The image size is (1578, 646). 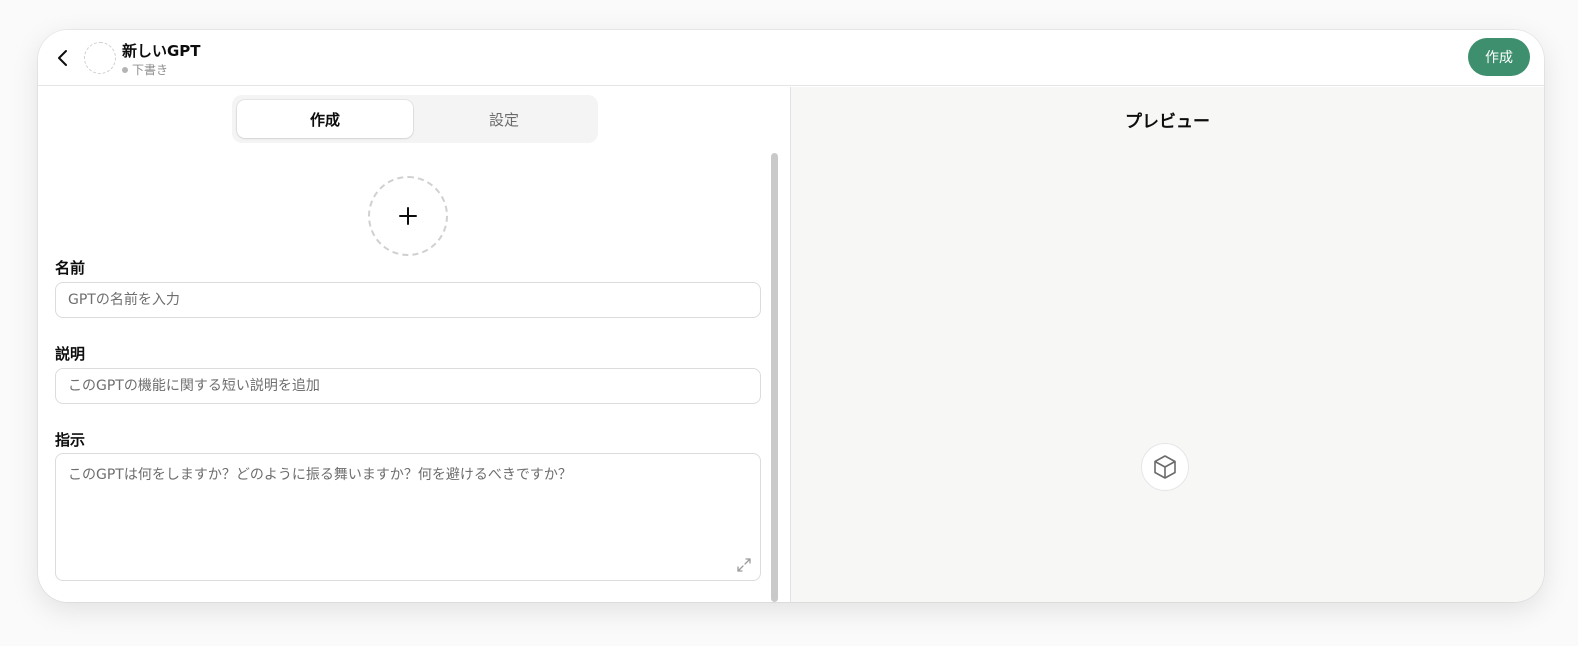 I want to click on gpt-title: 新しいGPT, so click(x=161, y=51).